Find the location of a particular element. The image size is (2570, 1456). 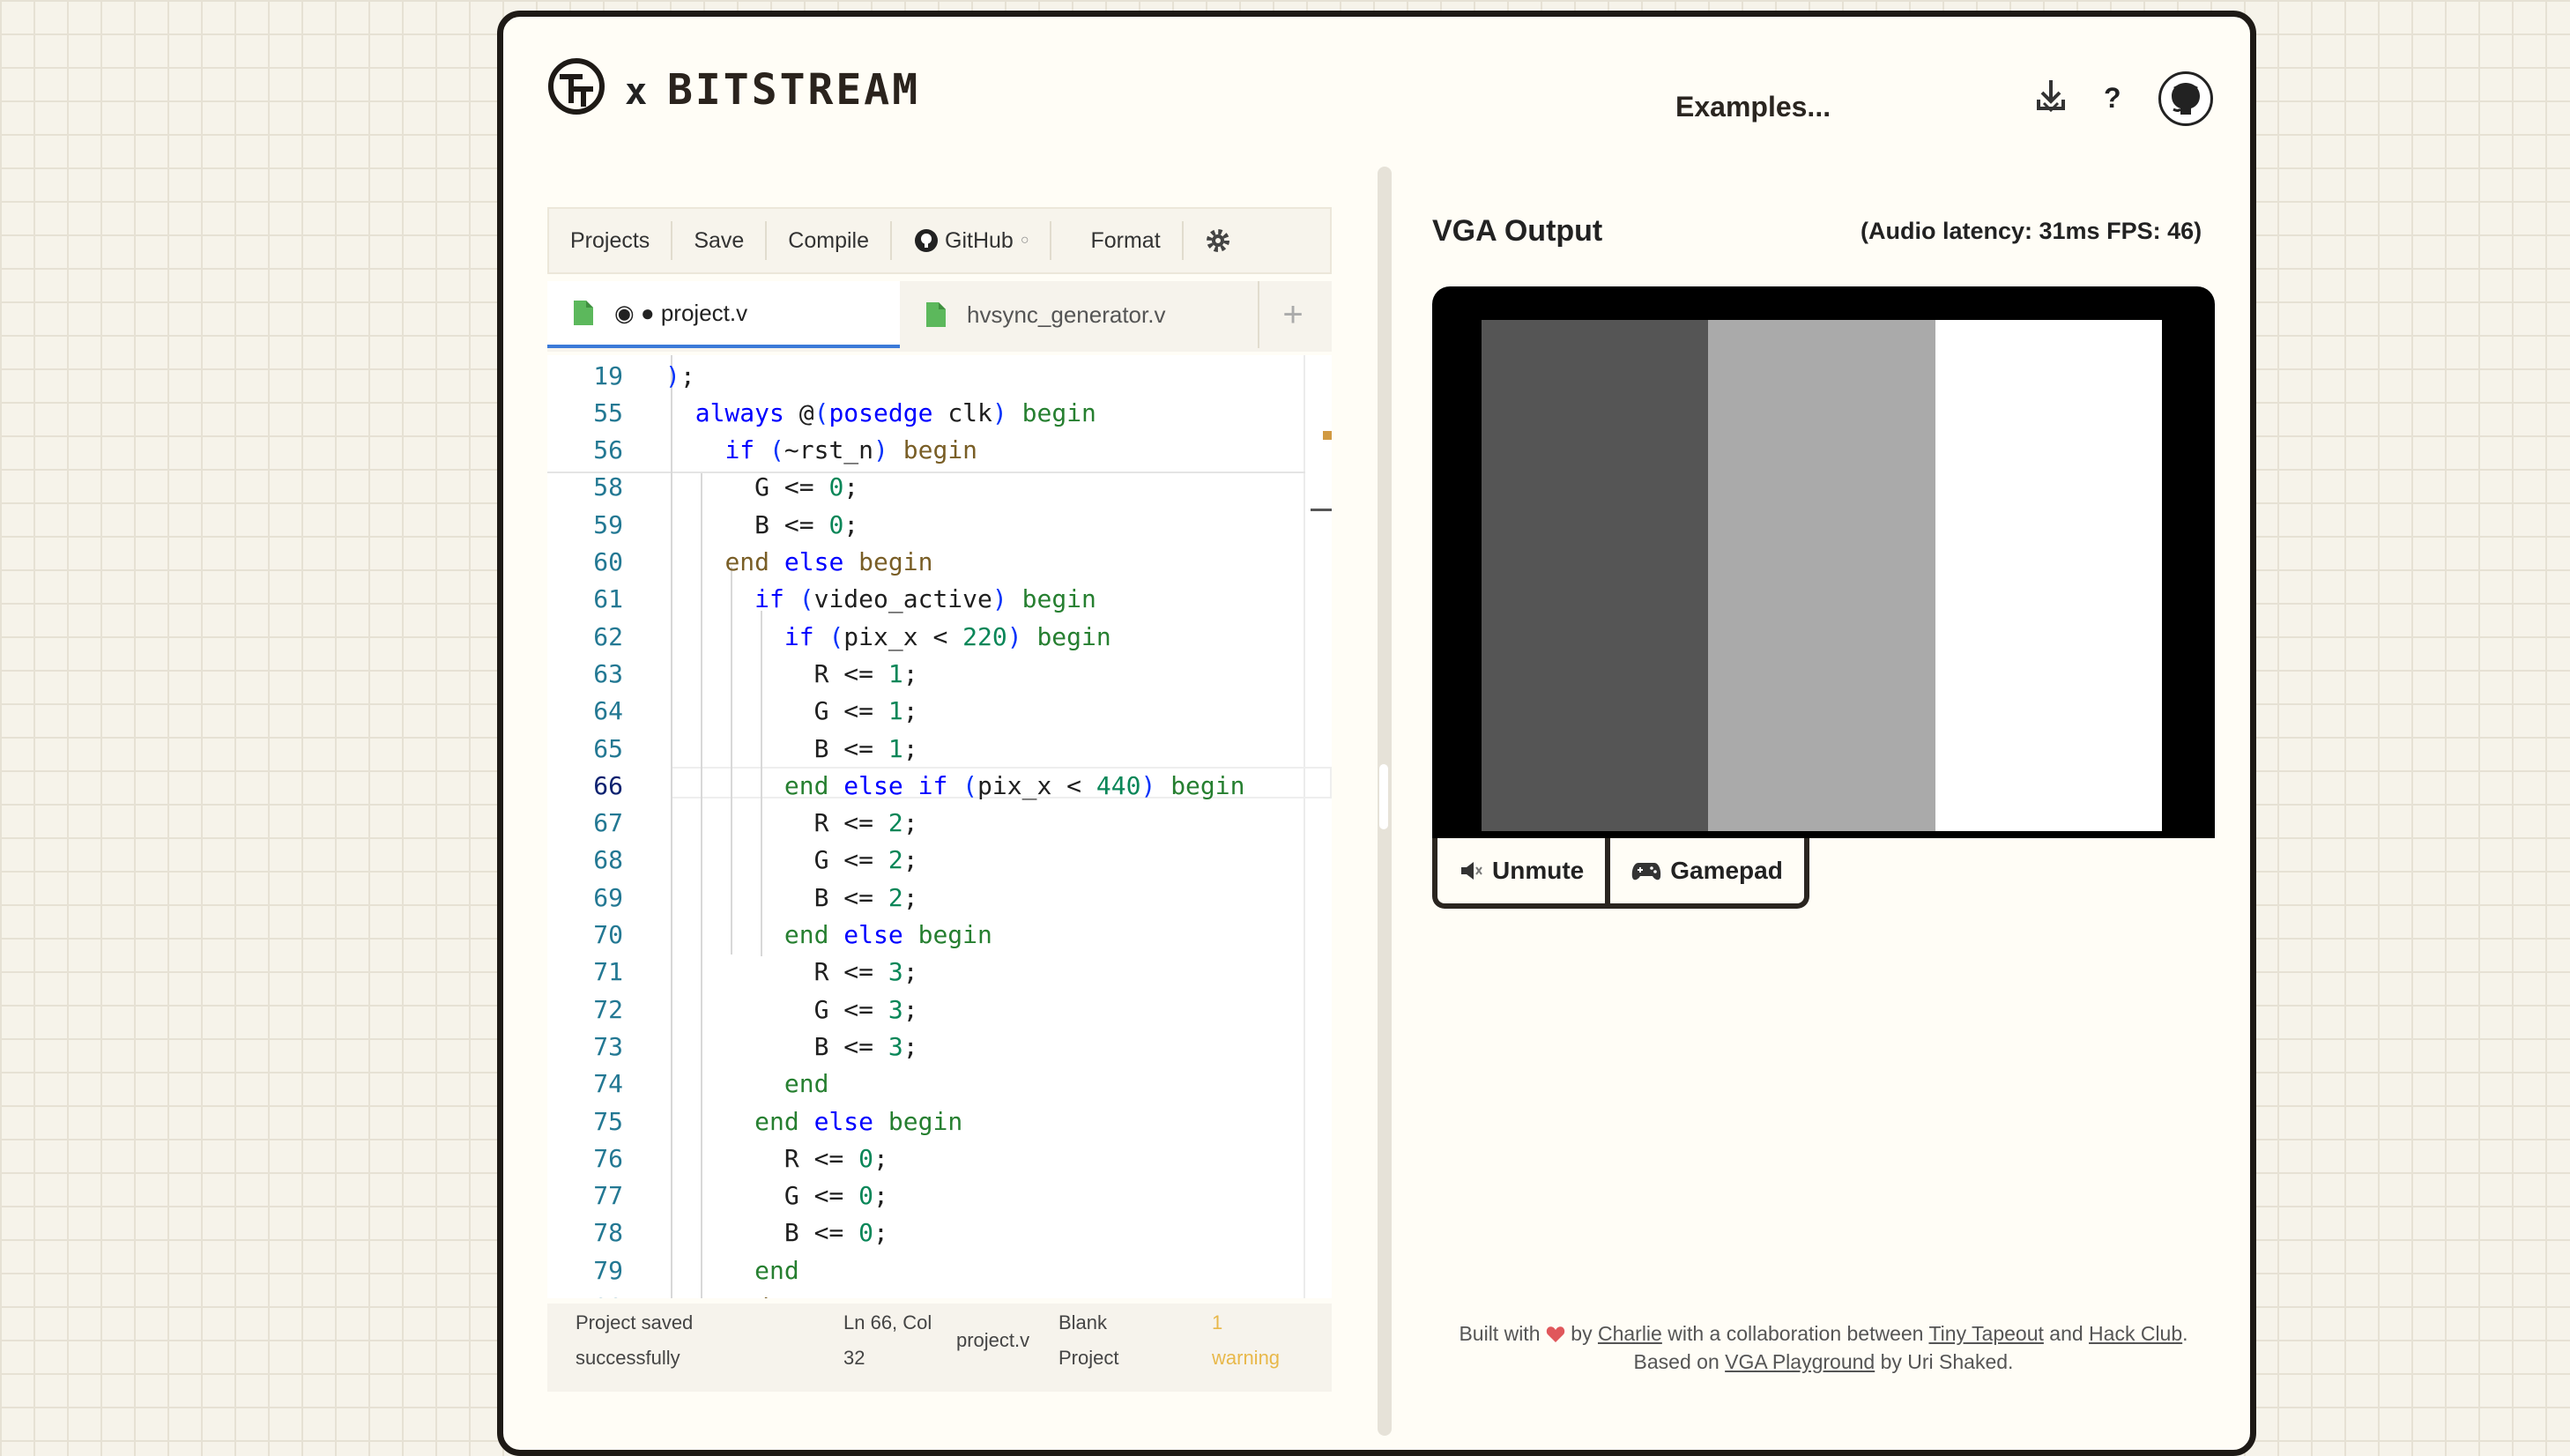

line-number: 55 is located at coordinates (608, 412).